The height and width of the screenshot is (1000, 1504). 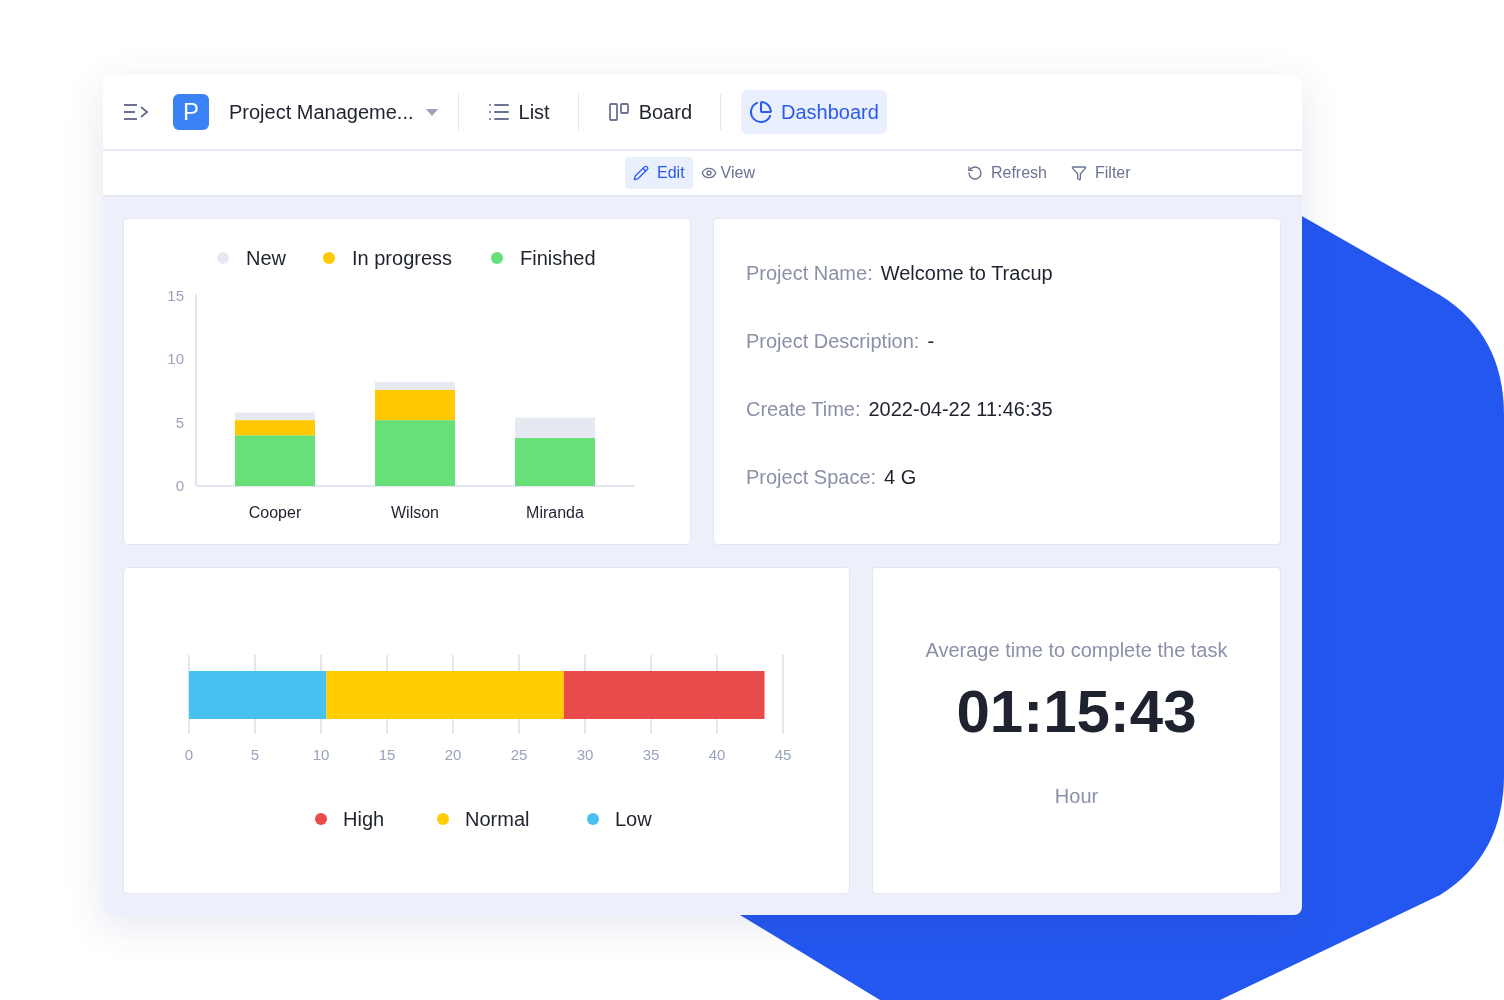 What do you see at coordinates (266, 258) in the screenshot?
I see `legend-label: New` at bounding box center [266, 258].